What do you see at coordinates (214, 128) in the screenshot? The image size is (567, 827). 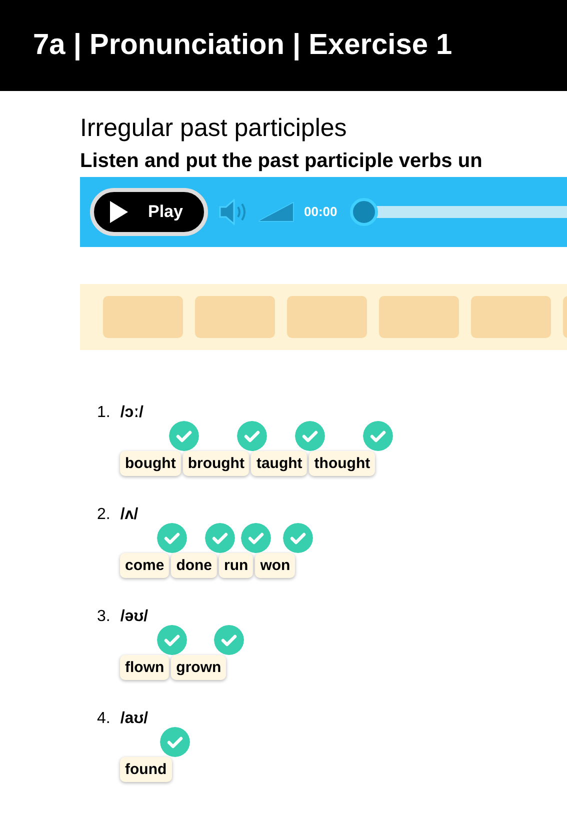 I see `exercise-title: Irregular past participles` at bounding box center [214, 128].